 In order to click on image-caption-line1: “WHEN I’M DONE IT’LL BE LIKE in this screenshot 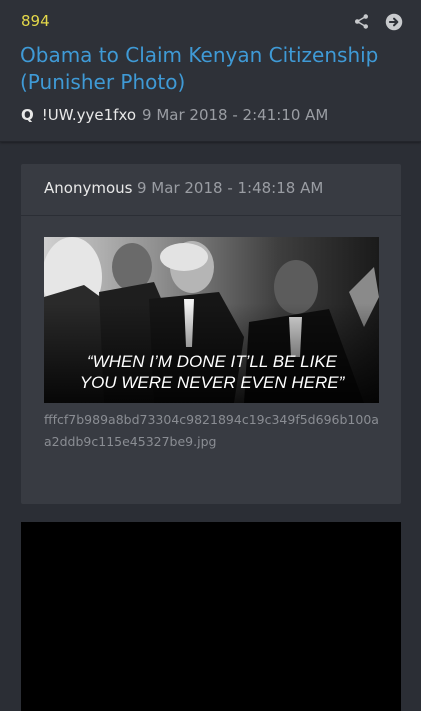, I will do `click(212, 361)`.